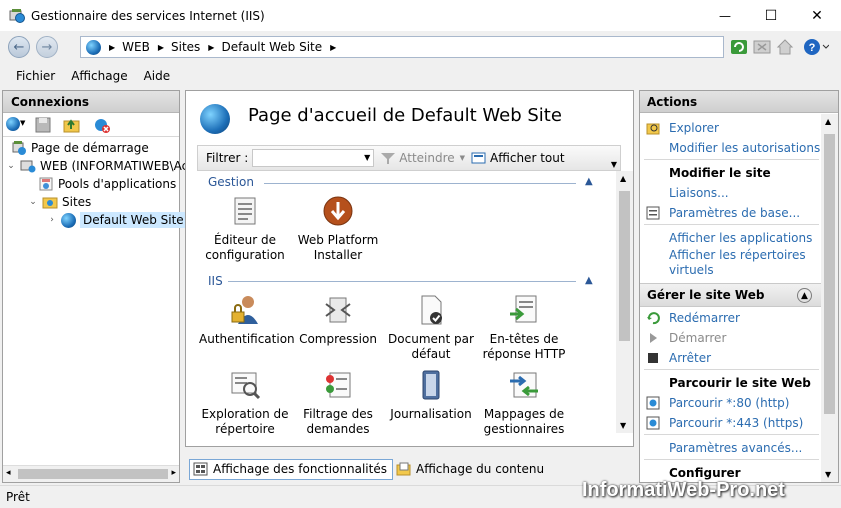 The image size is (841, 508). What do you see at coordinates (817, 15) in the screenshot?
I see `close-button: ✕` at bounding box center [817, 15].